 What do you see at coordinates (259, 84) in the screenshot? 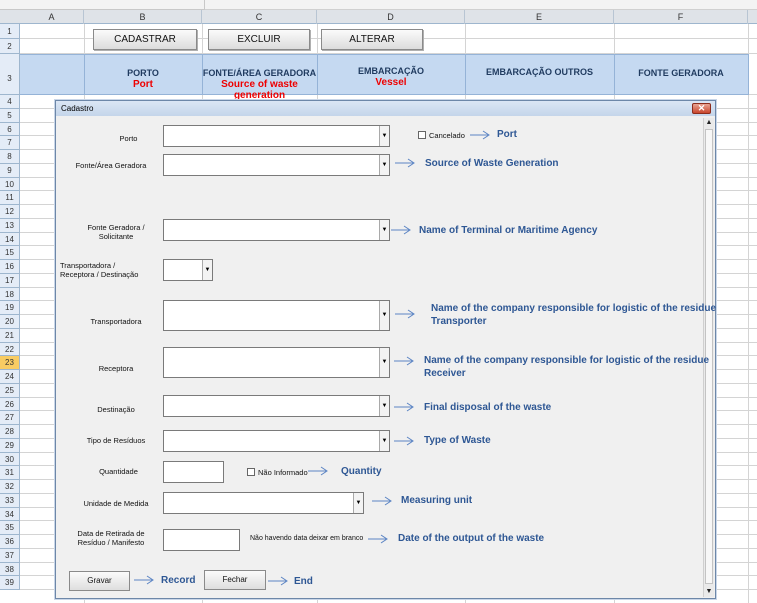
I see `header-fonte-en-1: Source of waste` at bounding box center [259, 84].